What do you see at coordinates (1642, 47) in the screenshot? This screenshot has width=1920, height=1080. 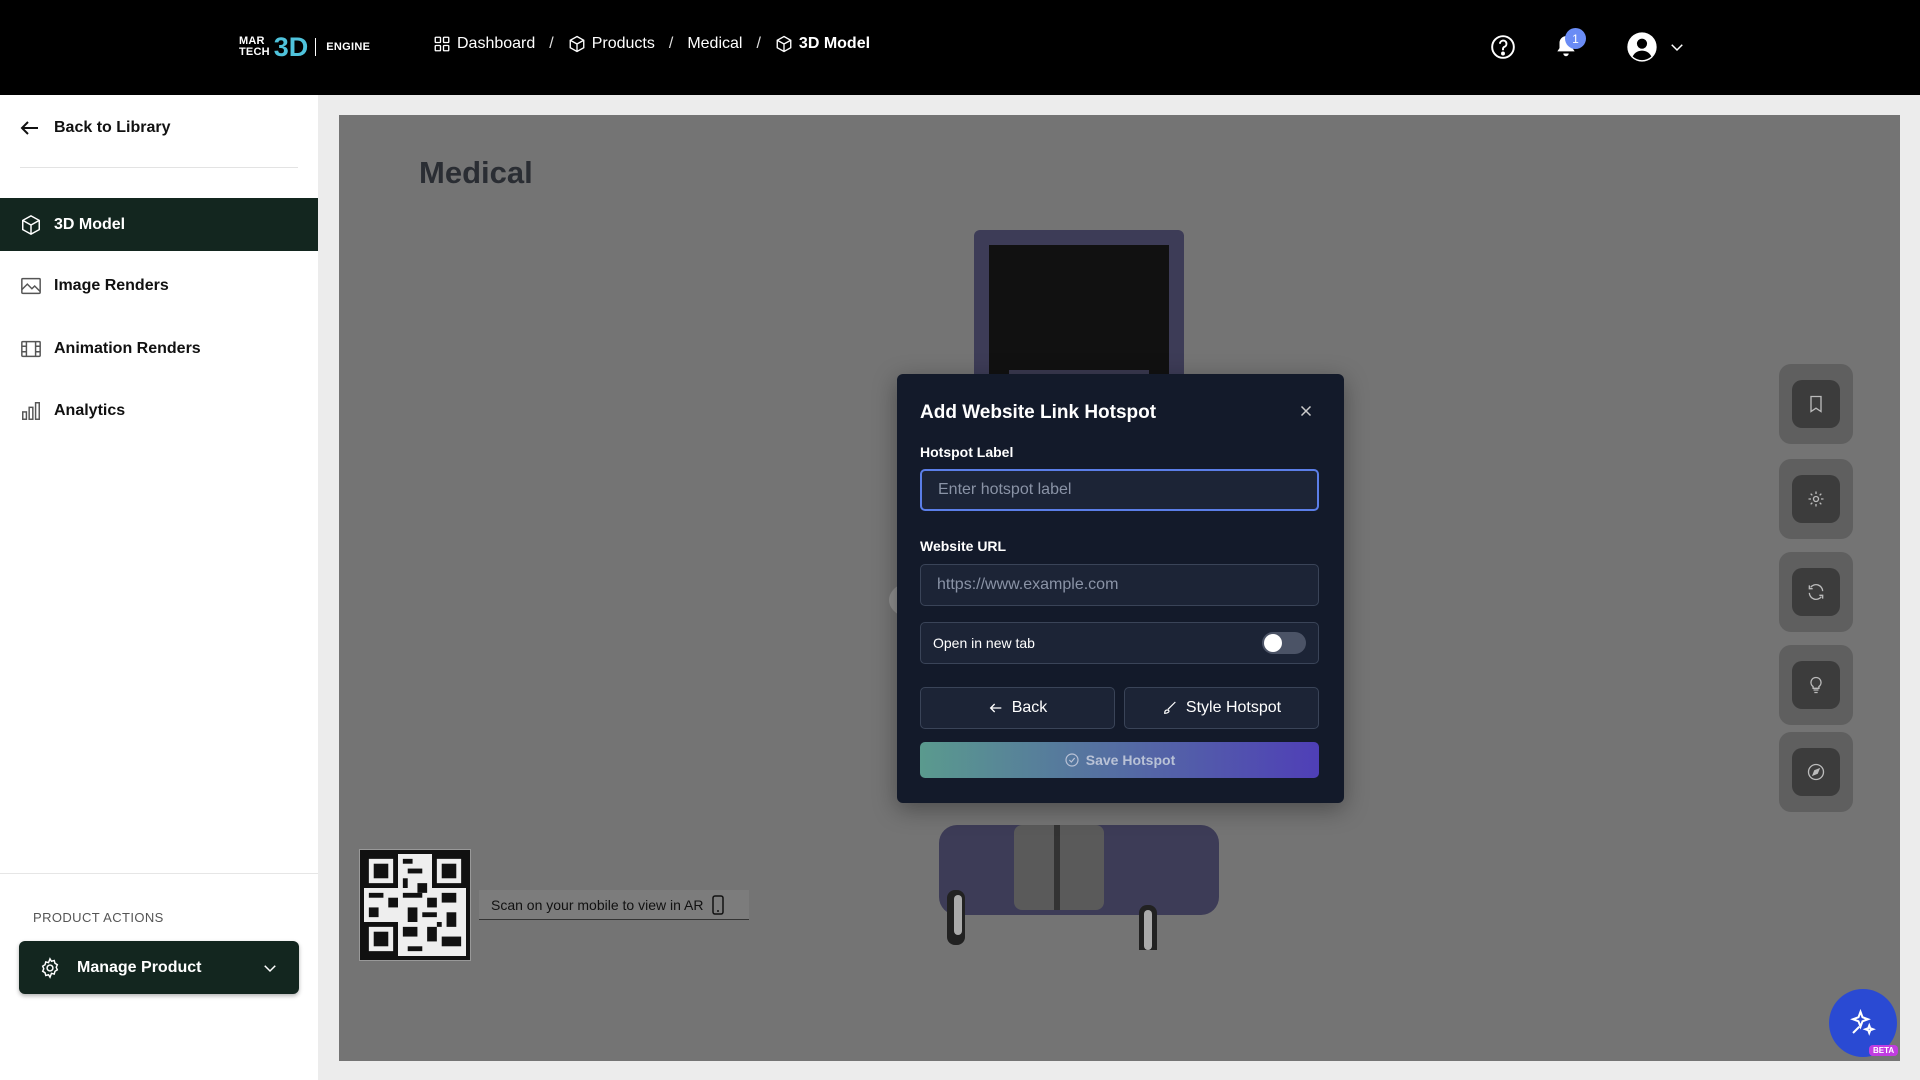 I see `user-avatar-icon` at bounding box center [1642, 47].